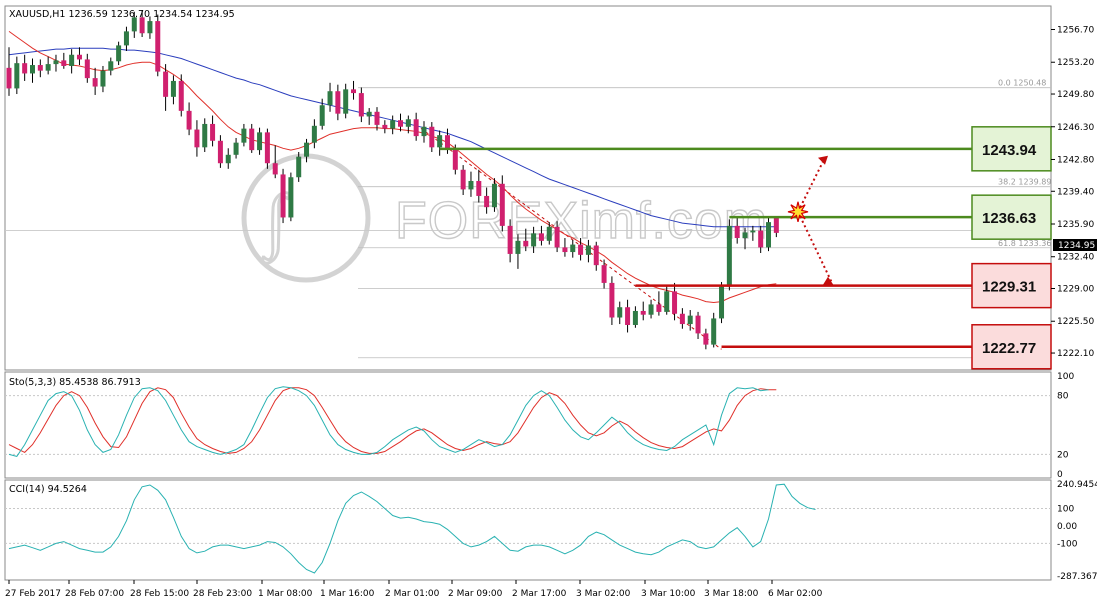 This screenshot has height=605, width=1097. Describe the element at coordinates (159, 594) in the screenshot. I see `time-axis-label: 28 Feb 15:00` at that location.